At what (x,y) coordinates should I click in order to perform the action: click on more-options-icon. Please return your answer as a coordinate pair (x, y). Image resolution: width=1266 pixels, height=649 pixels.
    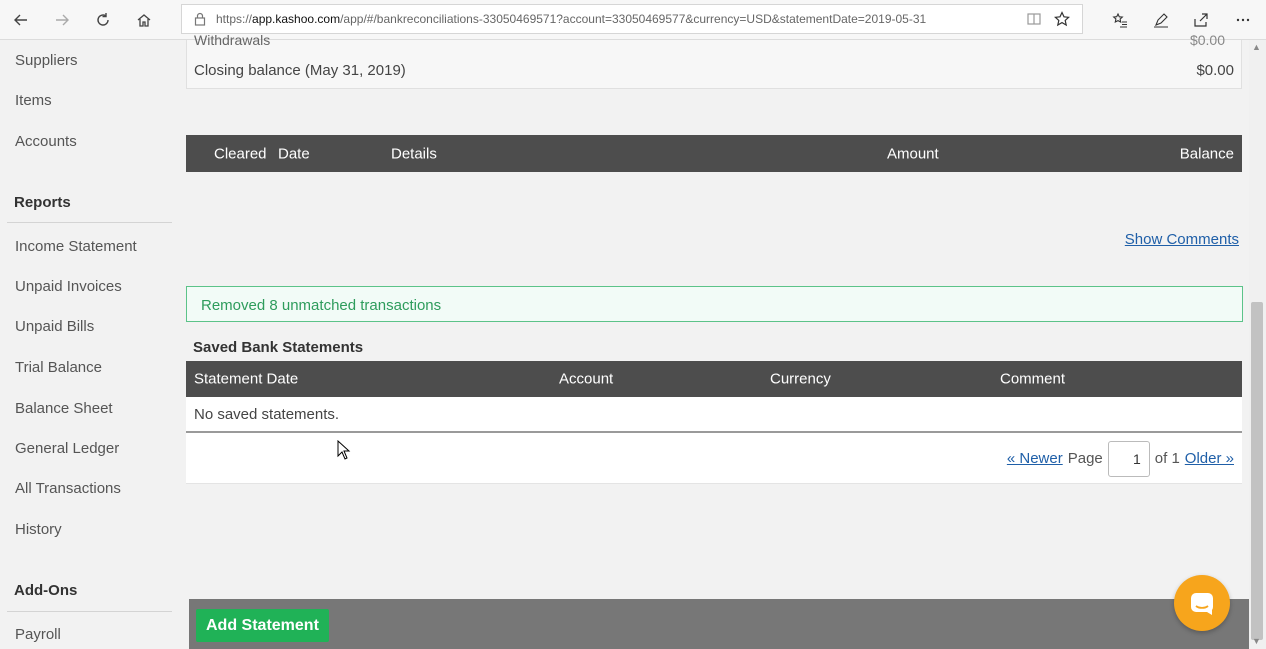
    Looking at the image, I should click on (1243, 20).